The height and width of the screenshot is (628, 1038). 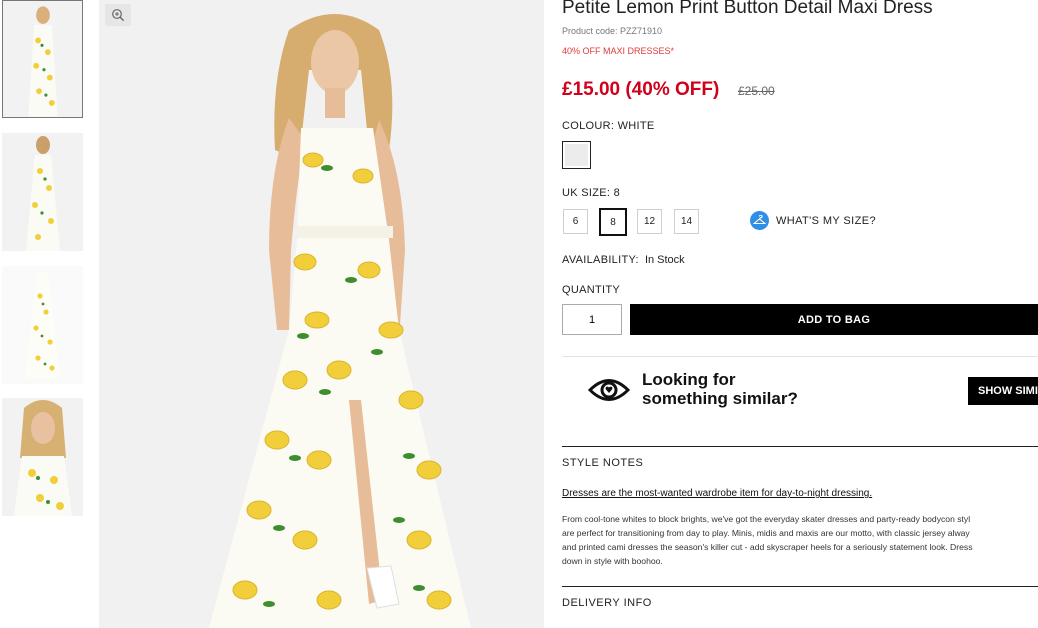 What do you see at coordinates (609, 390) in the screenshot?
I see `eye-icon` at bounding box center [609, 390].